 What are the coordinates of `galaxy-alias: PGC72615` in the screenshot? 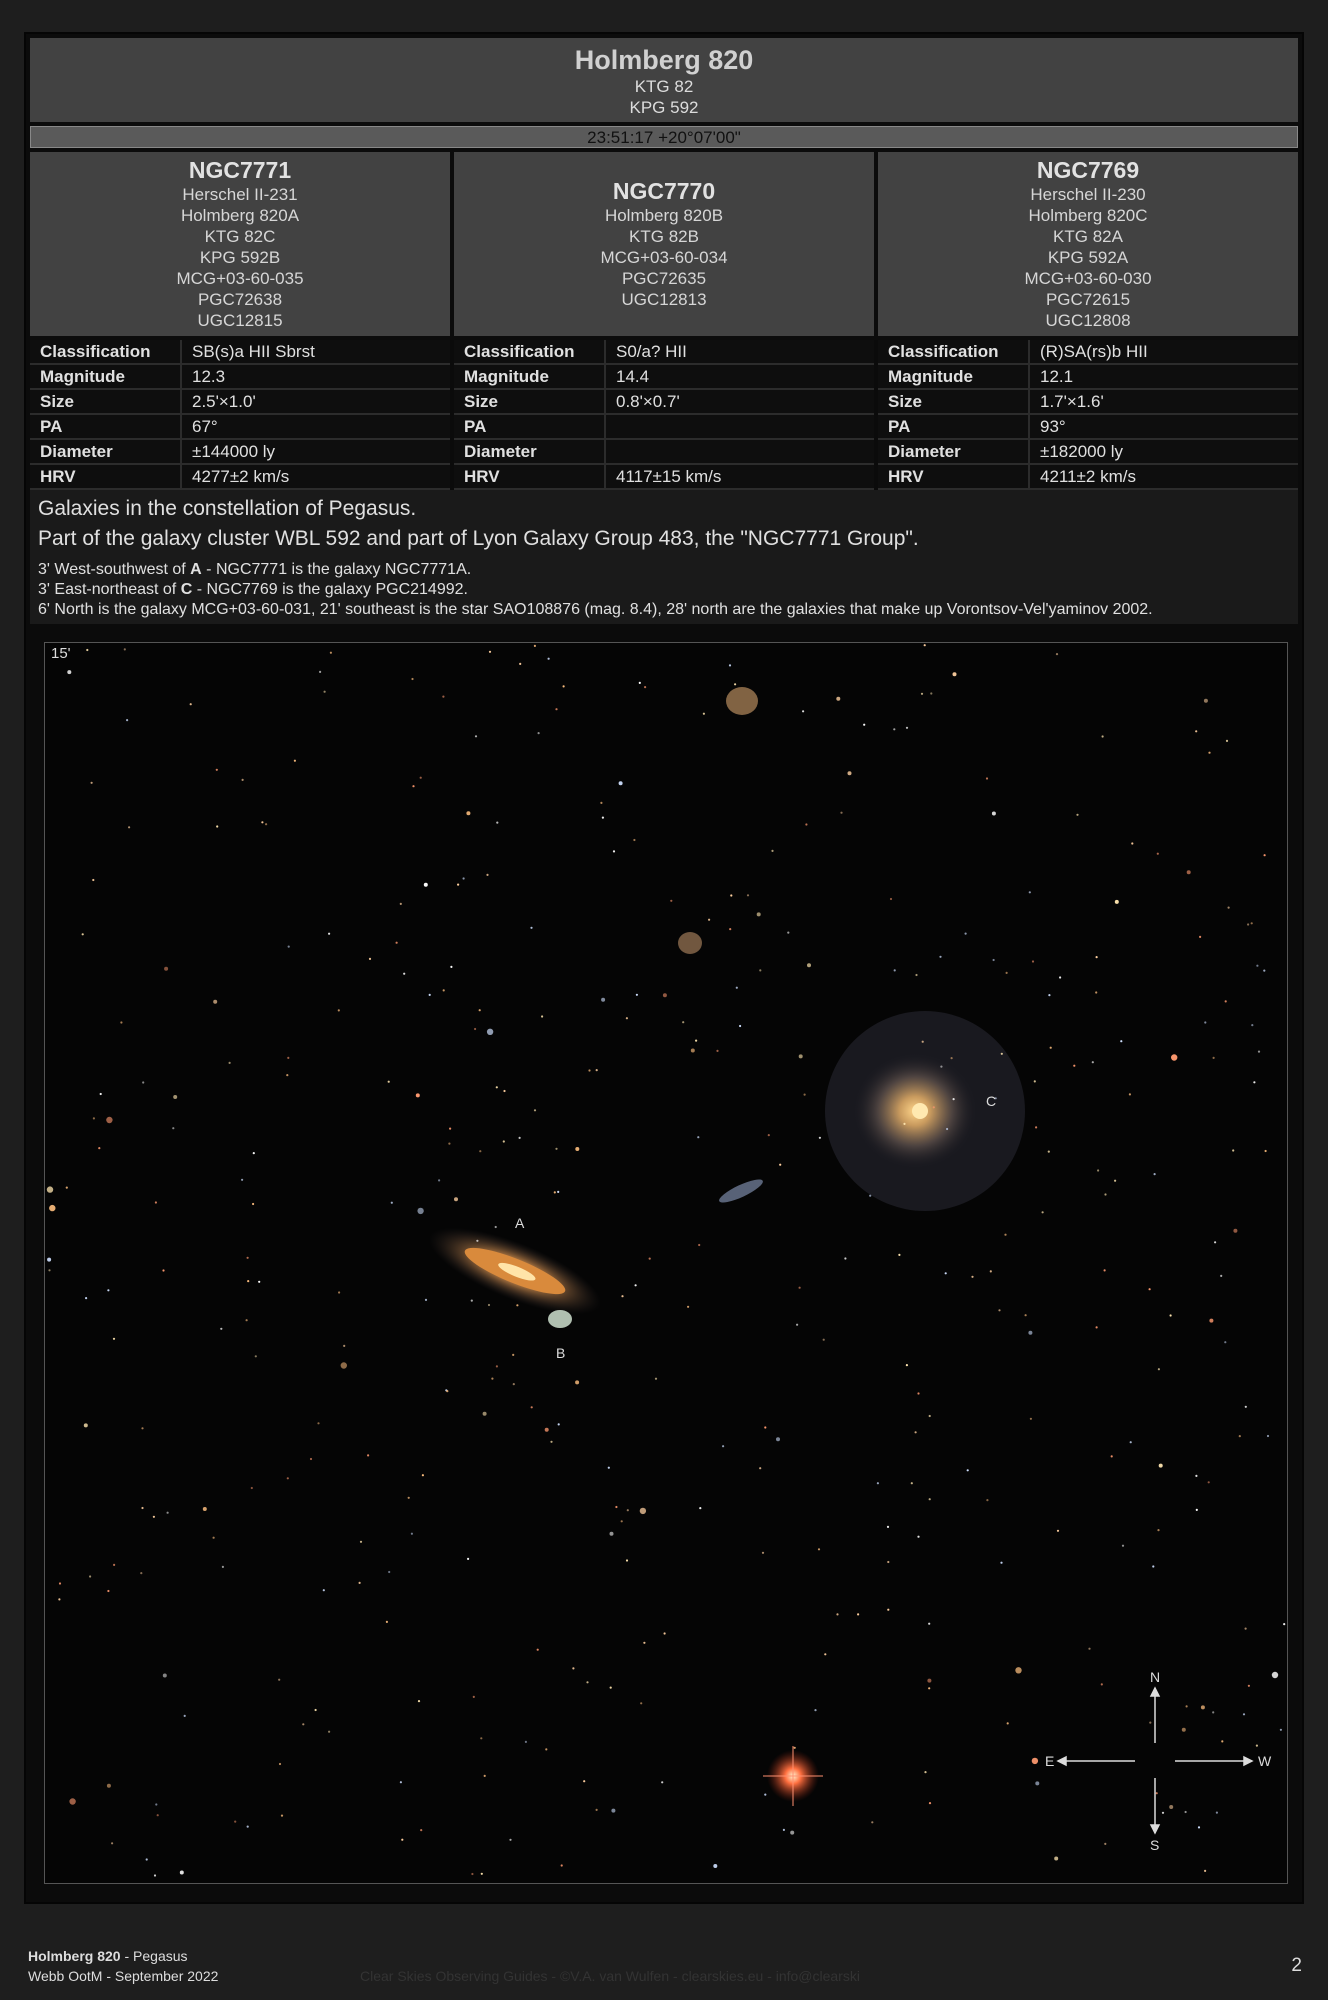 It's located at (1088, 299).